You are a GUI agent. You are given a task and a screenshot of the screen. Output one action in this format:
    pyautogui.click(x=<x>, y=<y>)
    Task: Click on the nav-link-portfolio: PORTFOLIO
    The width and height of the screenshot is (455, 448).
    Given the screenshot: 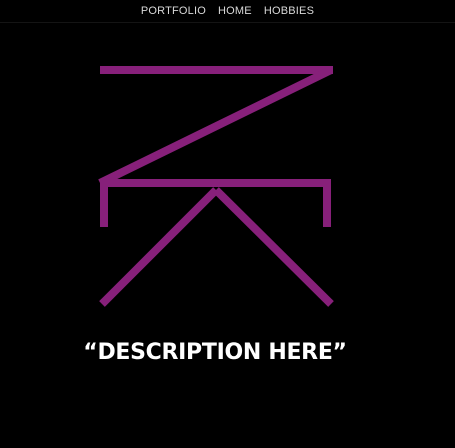 What is the action you would take?
    pyautogui.click(x=173, y=11)
    